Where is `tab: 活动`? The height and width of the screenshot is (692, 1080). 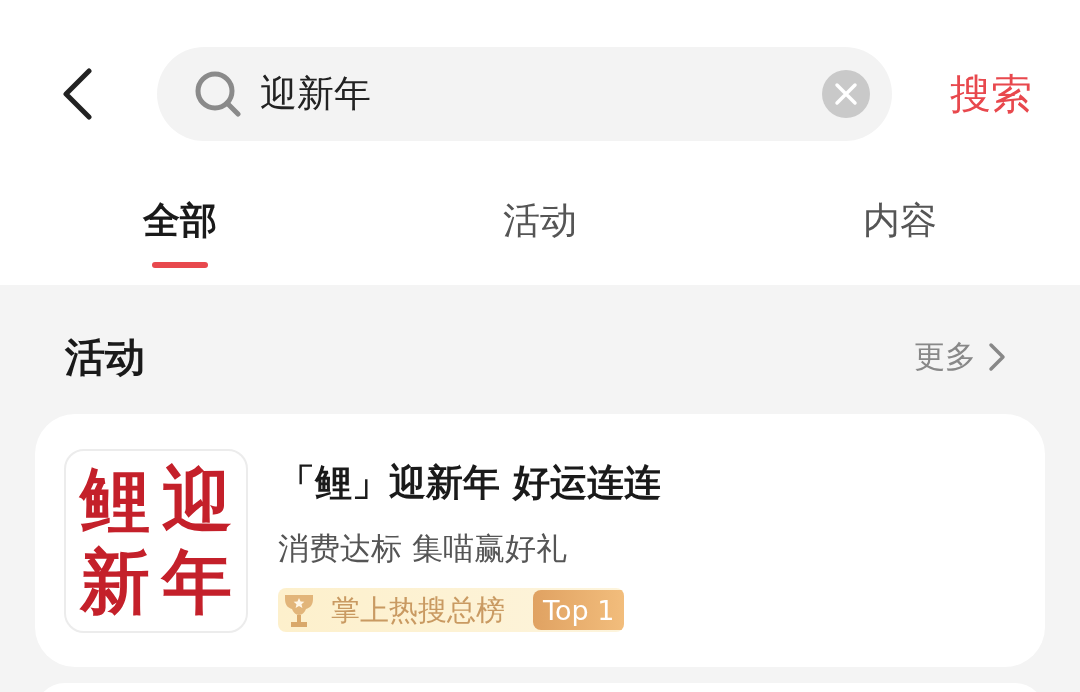
tab: 活动 is located at coordinates (540, 221).